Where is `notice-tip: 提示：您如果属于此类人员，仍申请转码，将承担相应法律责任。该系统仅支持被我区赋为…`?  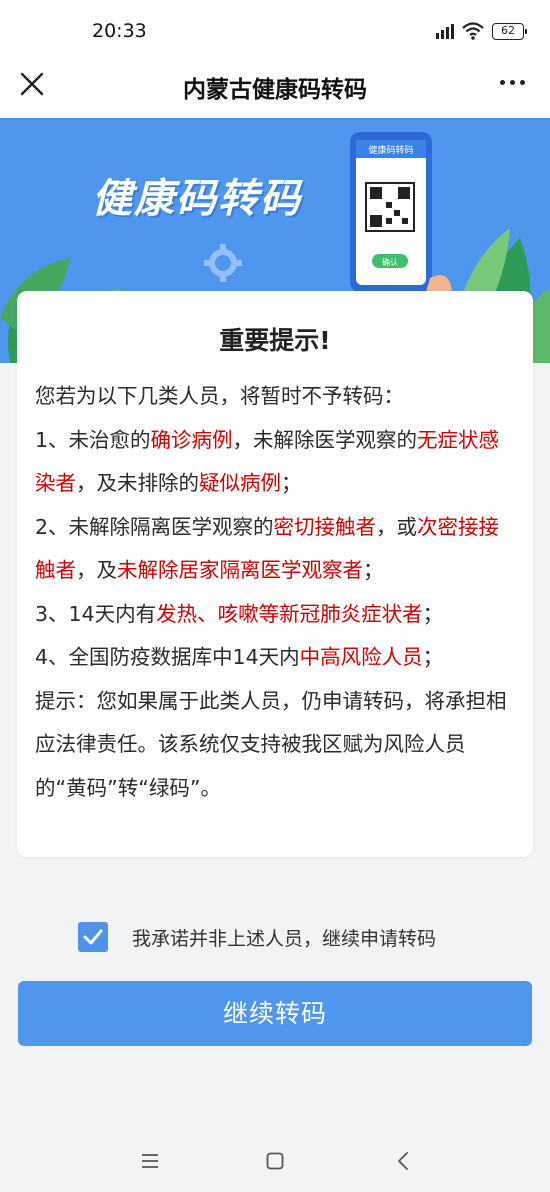 notice-tip: 提示：您如果属于此类人员，仍申请转码，将承担相应法律责任。该系统仅支持被我区赋为… is located at coordinates (271, 744).